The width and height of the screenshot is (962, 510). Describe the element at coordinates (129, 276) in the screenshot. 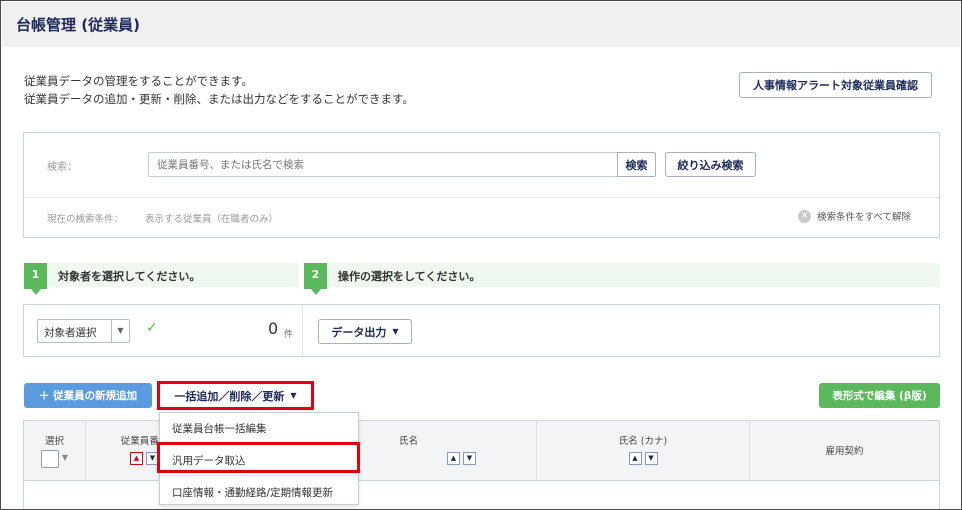

I see `step-1-text: 対象者を選択してください。` at that location.